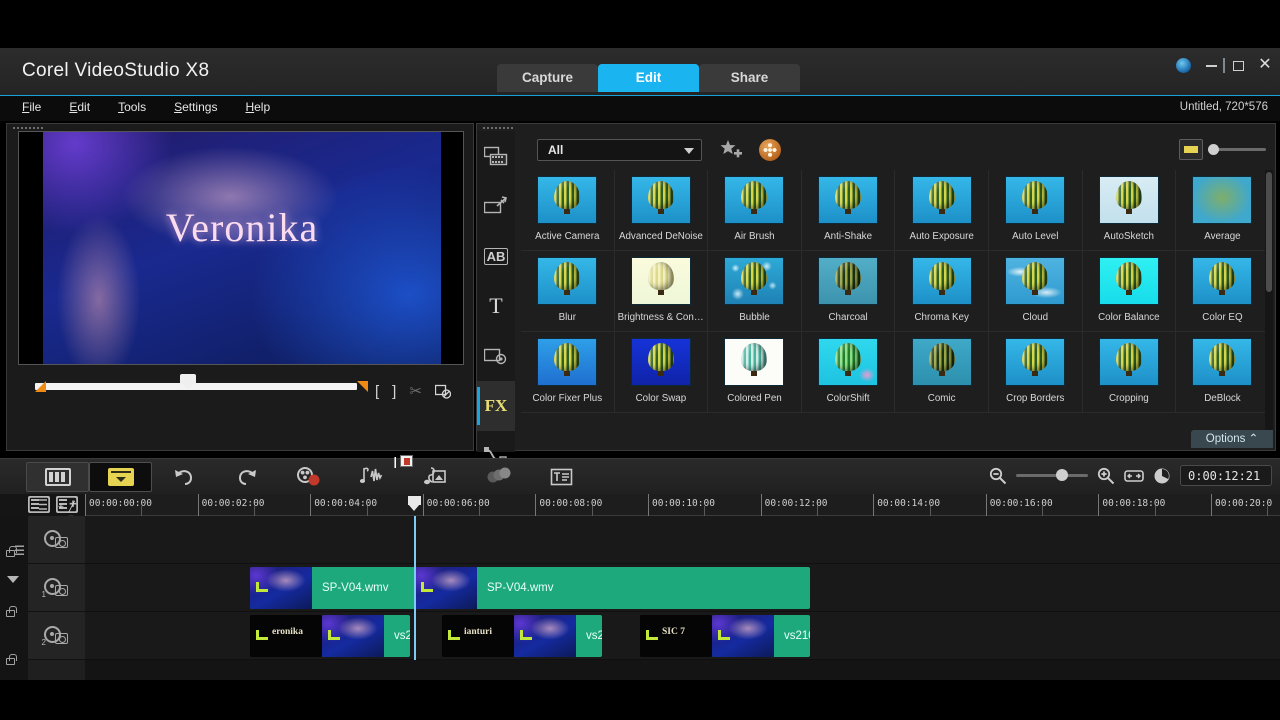 Image resolution: width=1280 pixels, height=720 pixels. Describe the element at coordinates (770, 150) in the screenshot. I see `corel-guide-icon` at that location.